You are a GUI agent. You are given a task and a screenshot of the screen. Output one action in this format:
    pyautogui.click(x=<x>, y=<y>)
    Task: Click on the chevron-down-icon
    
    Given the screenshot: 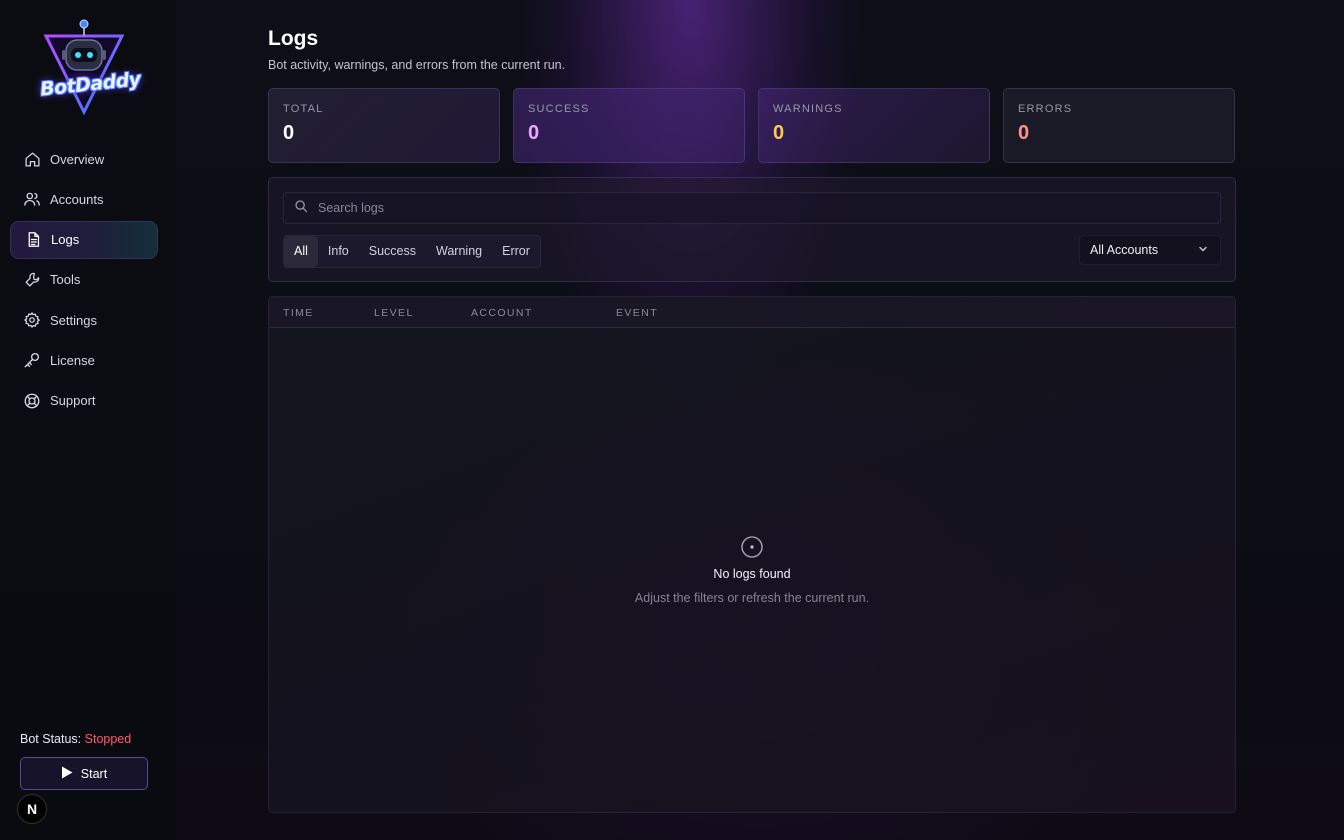 What is the action you would take?
    pyautogui.click(x=1203, y=250)
    